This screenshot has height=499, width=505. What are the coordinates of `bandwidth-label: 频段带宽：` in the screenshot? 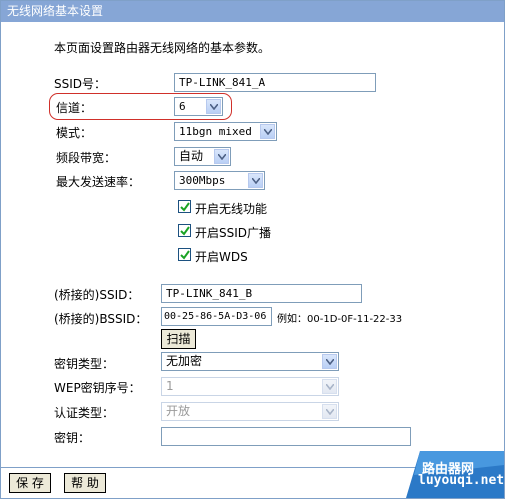 It's located at (86, 158).